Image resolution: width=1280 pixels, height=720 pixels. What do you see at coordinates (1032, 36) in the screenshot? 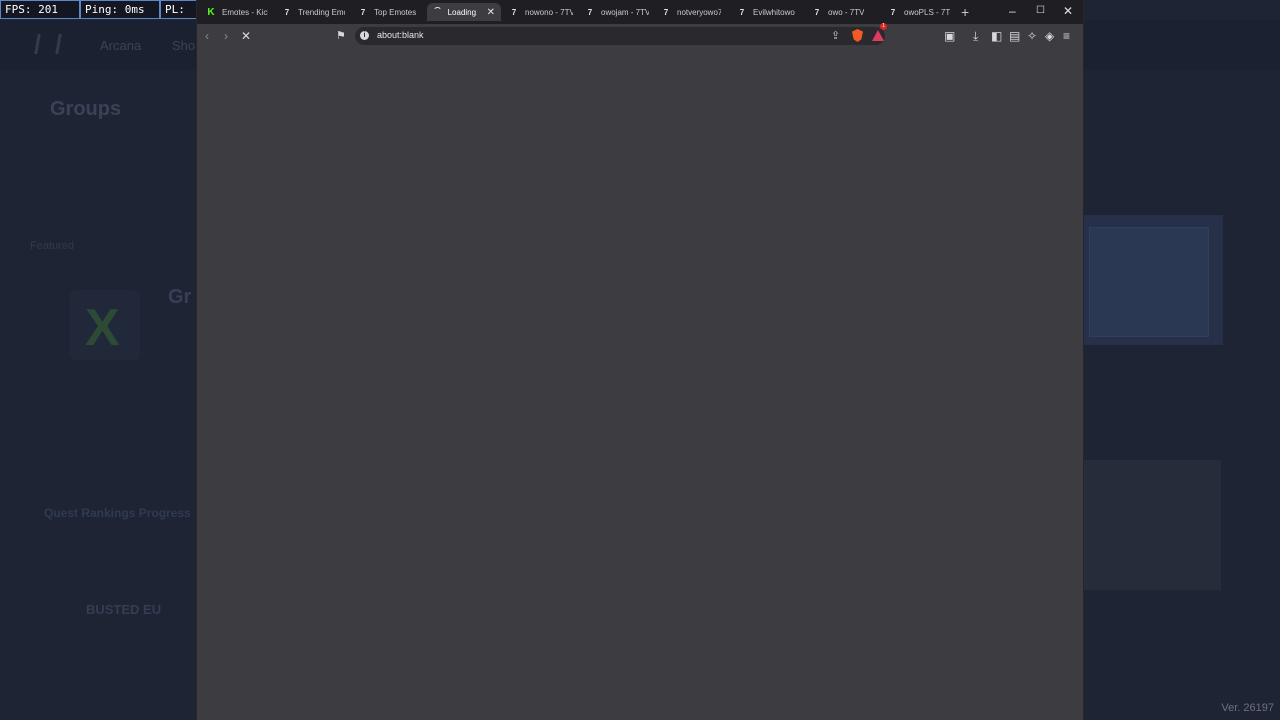
I see `leo-ai-icon: ✧` at bounding box center [1032, 36].